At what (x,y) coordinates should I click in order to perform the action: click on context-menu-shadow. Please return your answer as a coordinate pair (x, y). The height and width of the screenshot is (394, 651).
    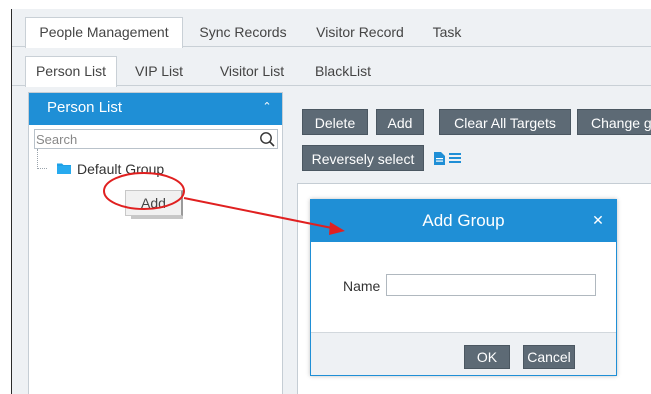
    Looking at the image, I should click on (157, 217).